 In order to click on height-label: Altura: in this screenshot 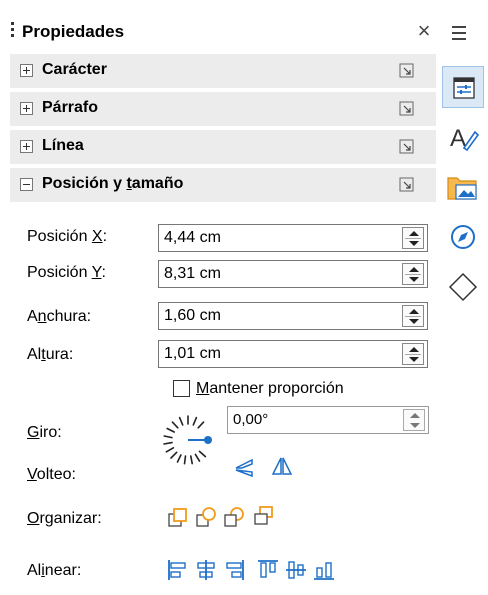, I will do `click(50, 354)`.